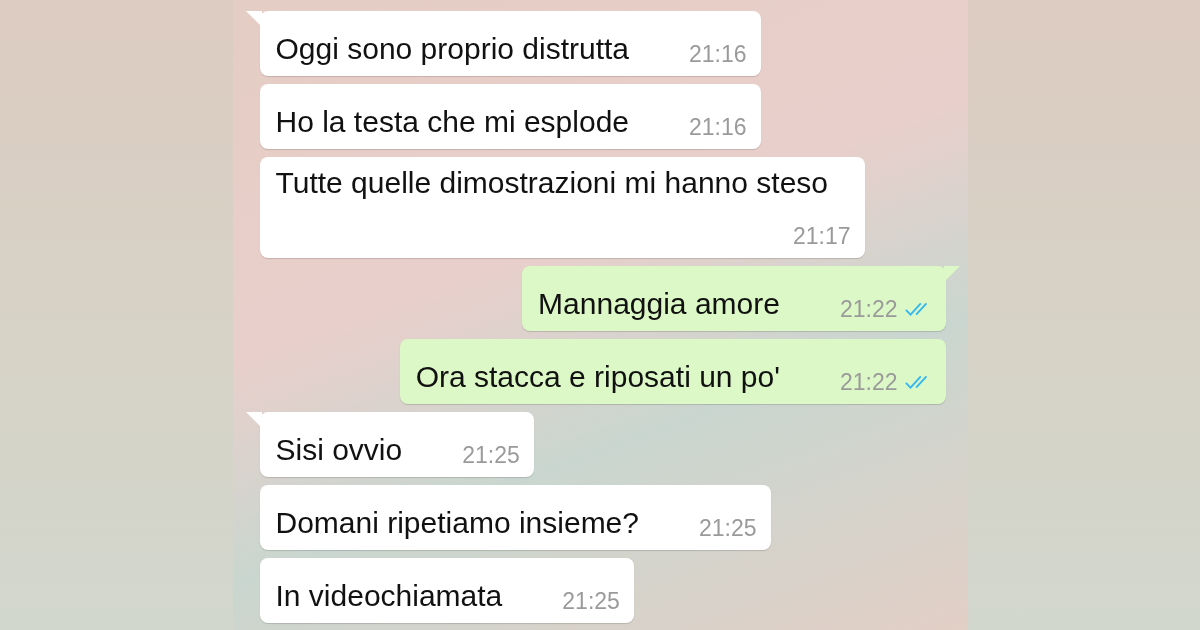  Describe the element at coordinates (659, 304) in the screenshot. I see `message-text: Mannaggia amore` at that location.